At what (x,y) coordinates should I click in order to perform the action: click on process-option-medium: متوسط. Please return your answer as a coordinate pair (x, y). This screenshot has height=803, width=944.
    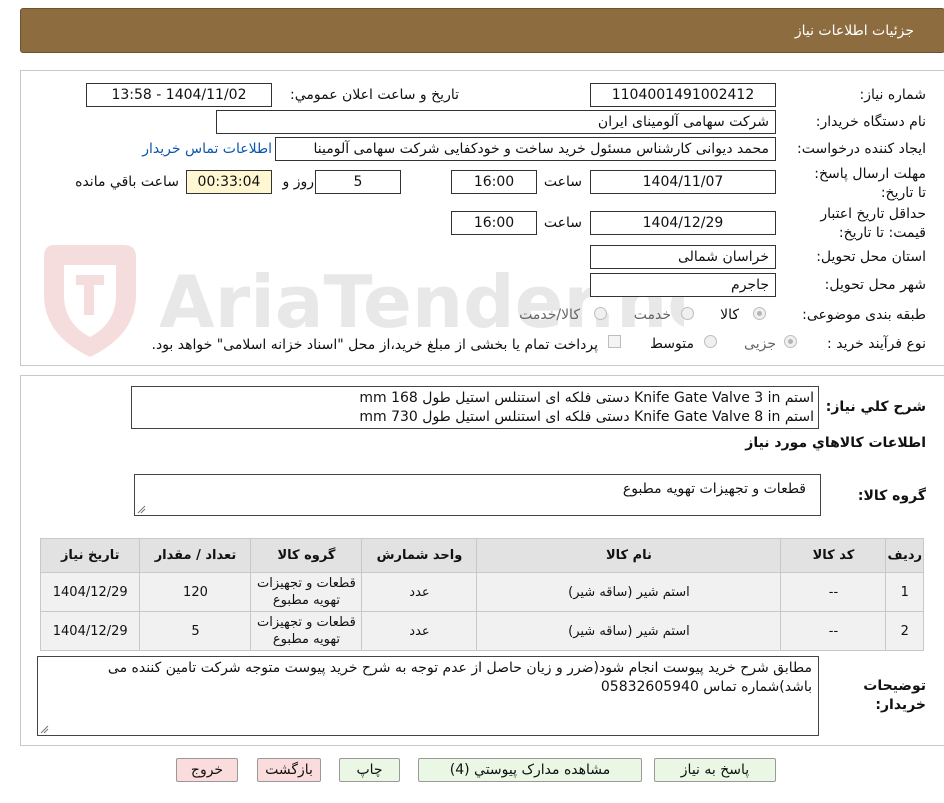
    Looking at the image, I should click on (672, 344).